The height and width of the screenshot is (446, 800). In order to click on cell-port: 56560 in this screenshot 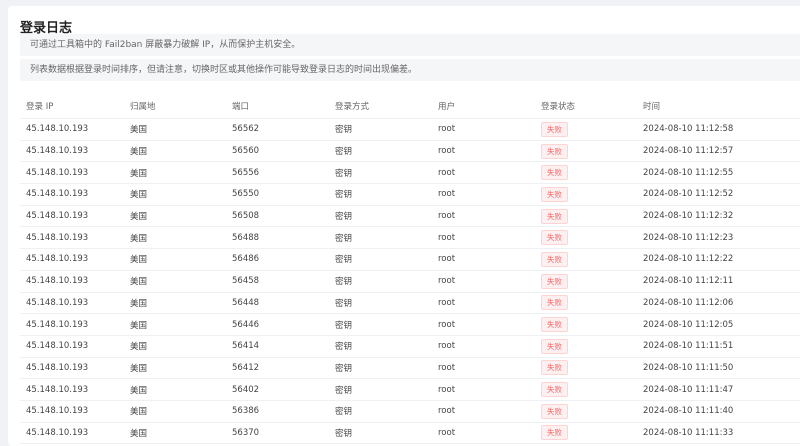, I will do `click(277, 151)`.